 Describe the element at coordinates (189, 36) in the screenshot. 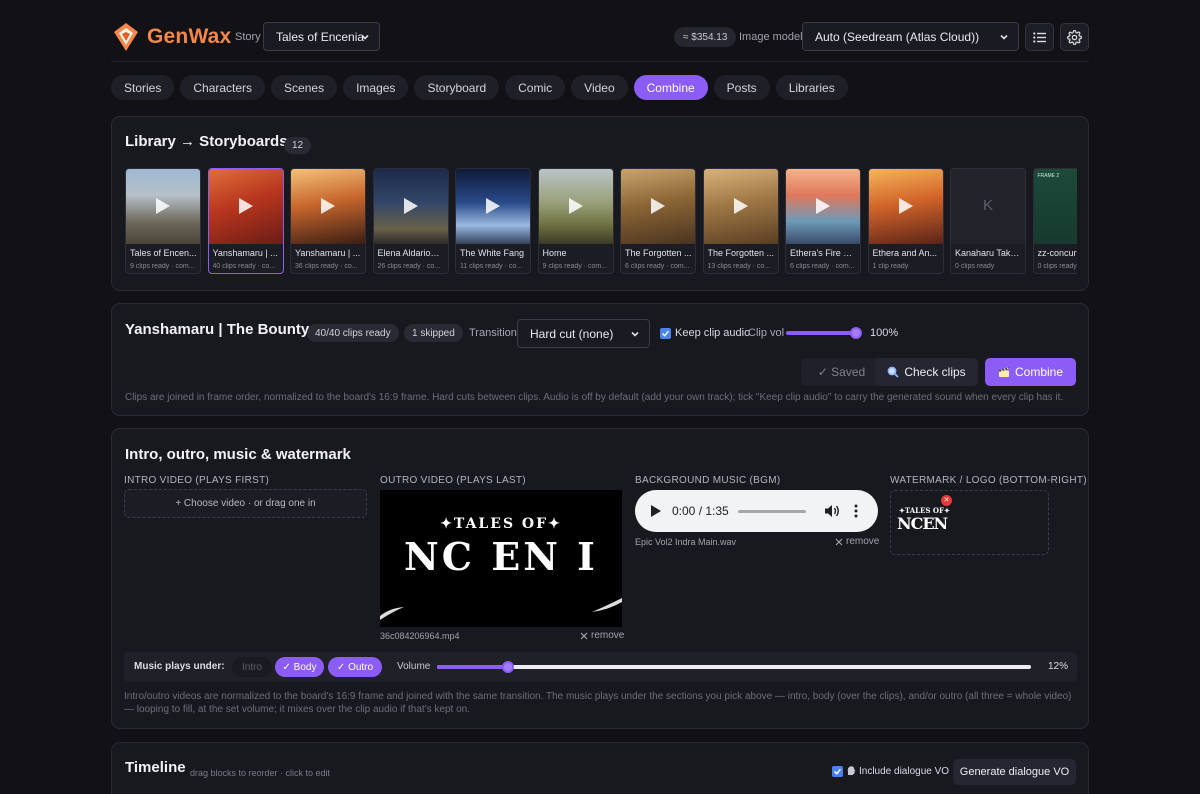

I see `brand-name: GenWax` at that location.